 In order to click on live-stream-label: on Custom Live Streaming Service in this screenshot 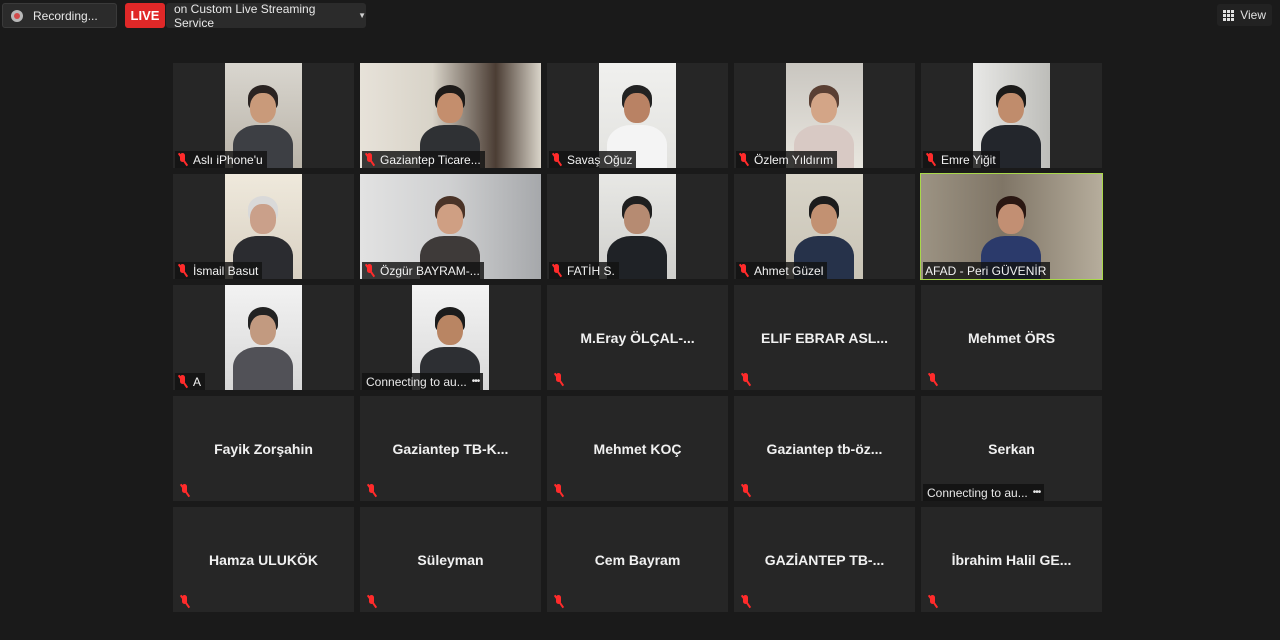, I will do `click(245, 15)`.